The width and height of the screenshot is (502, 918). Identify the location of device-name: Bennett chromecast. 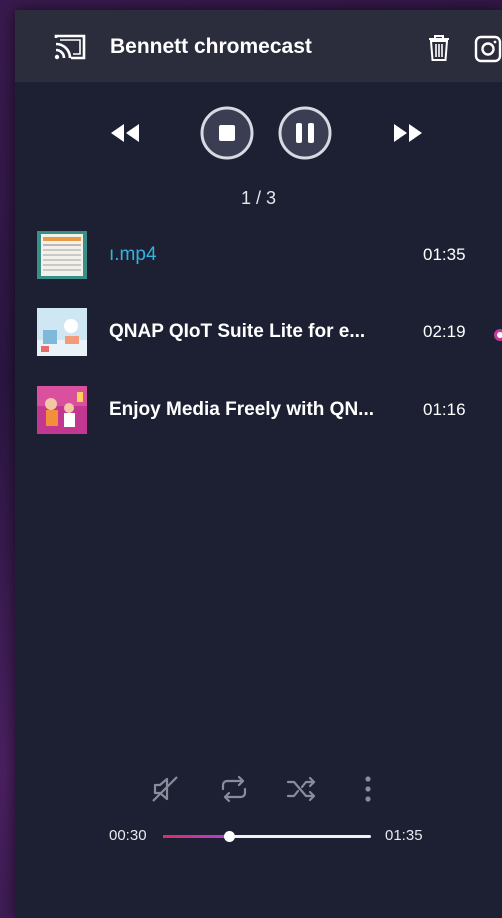
(211, 46).